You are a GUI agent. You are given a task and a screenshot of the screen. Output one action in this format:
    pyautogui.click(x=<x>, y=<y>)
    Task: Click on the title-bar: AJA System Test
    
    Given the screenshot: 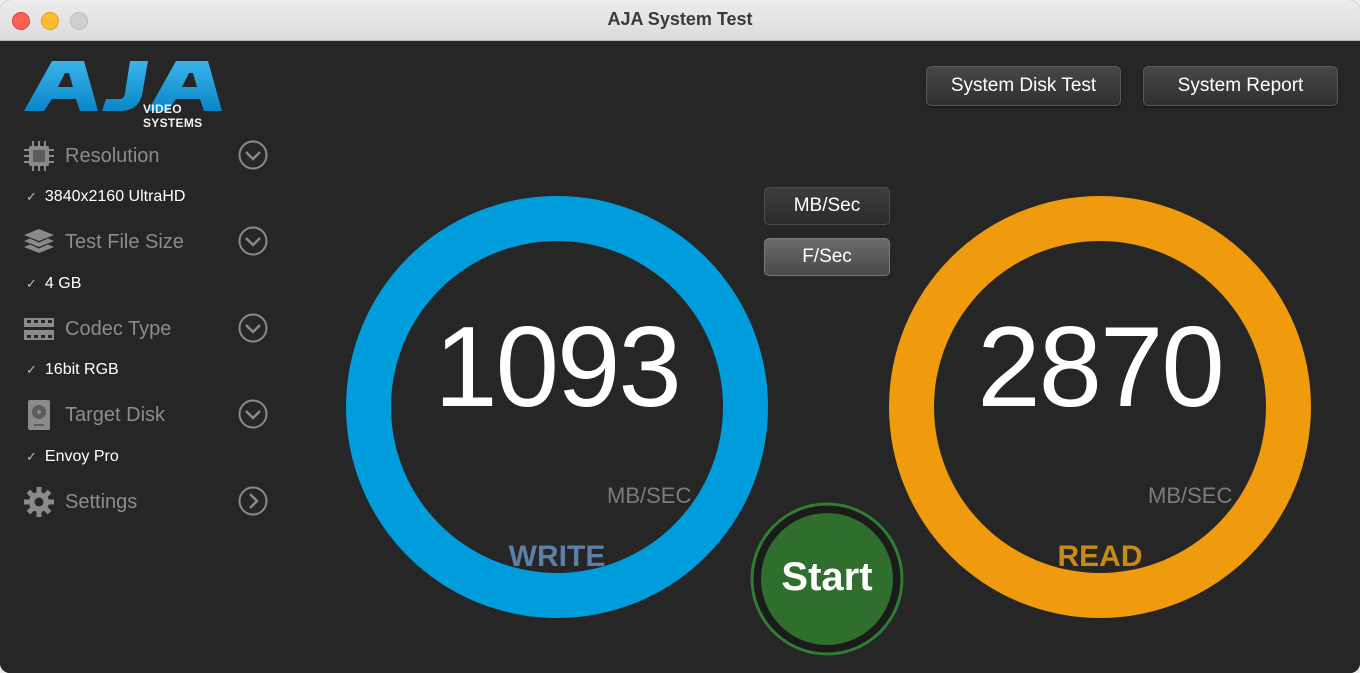 What is the action you would take?
    pyautogui.click(x=680, y=20)
    